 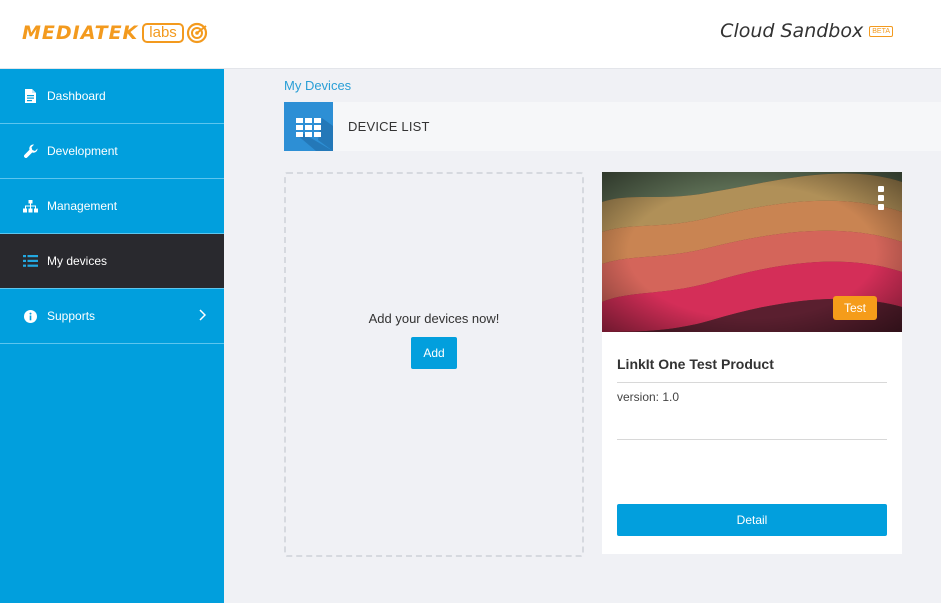 What do you see at coordinates (30, 206) in the screenshot?
I see `sitemap-icon` at bounding box center [30, 206].